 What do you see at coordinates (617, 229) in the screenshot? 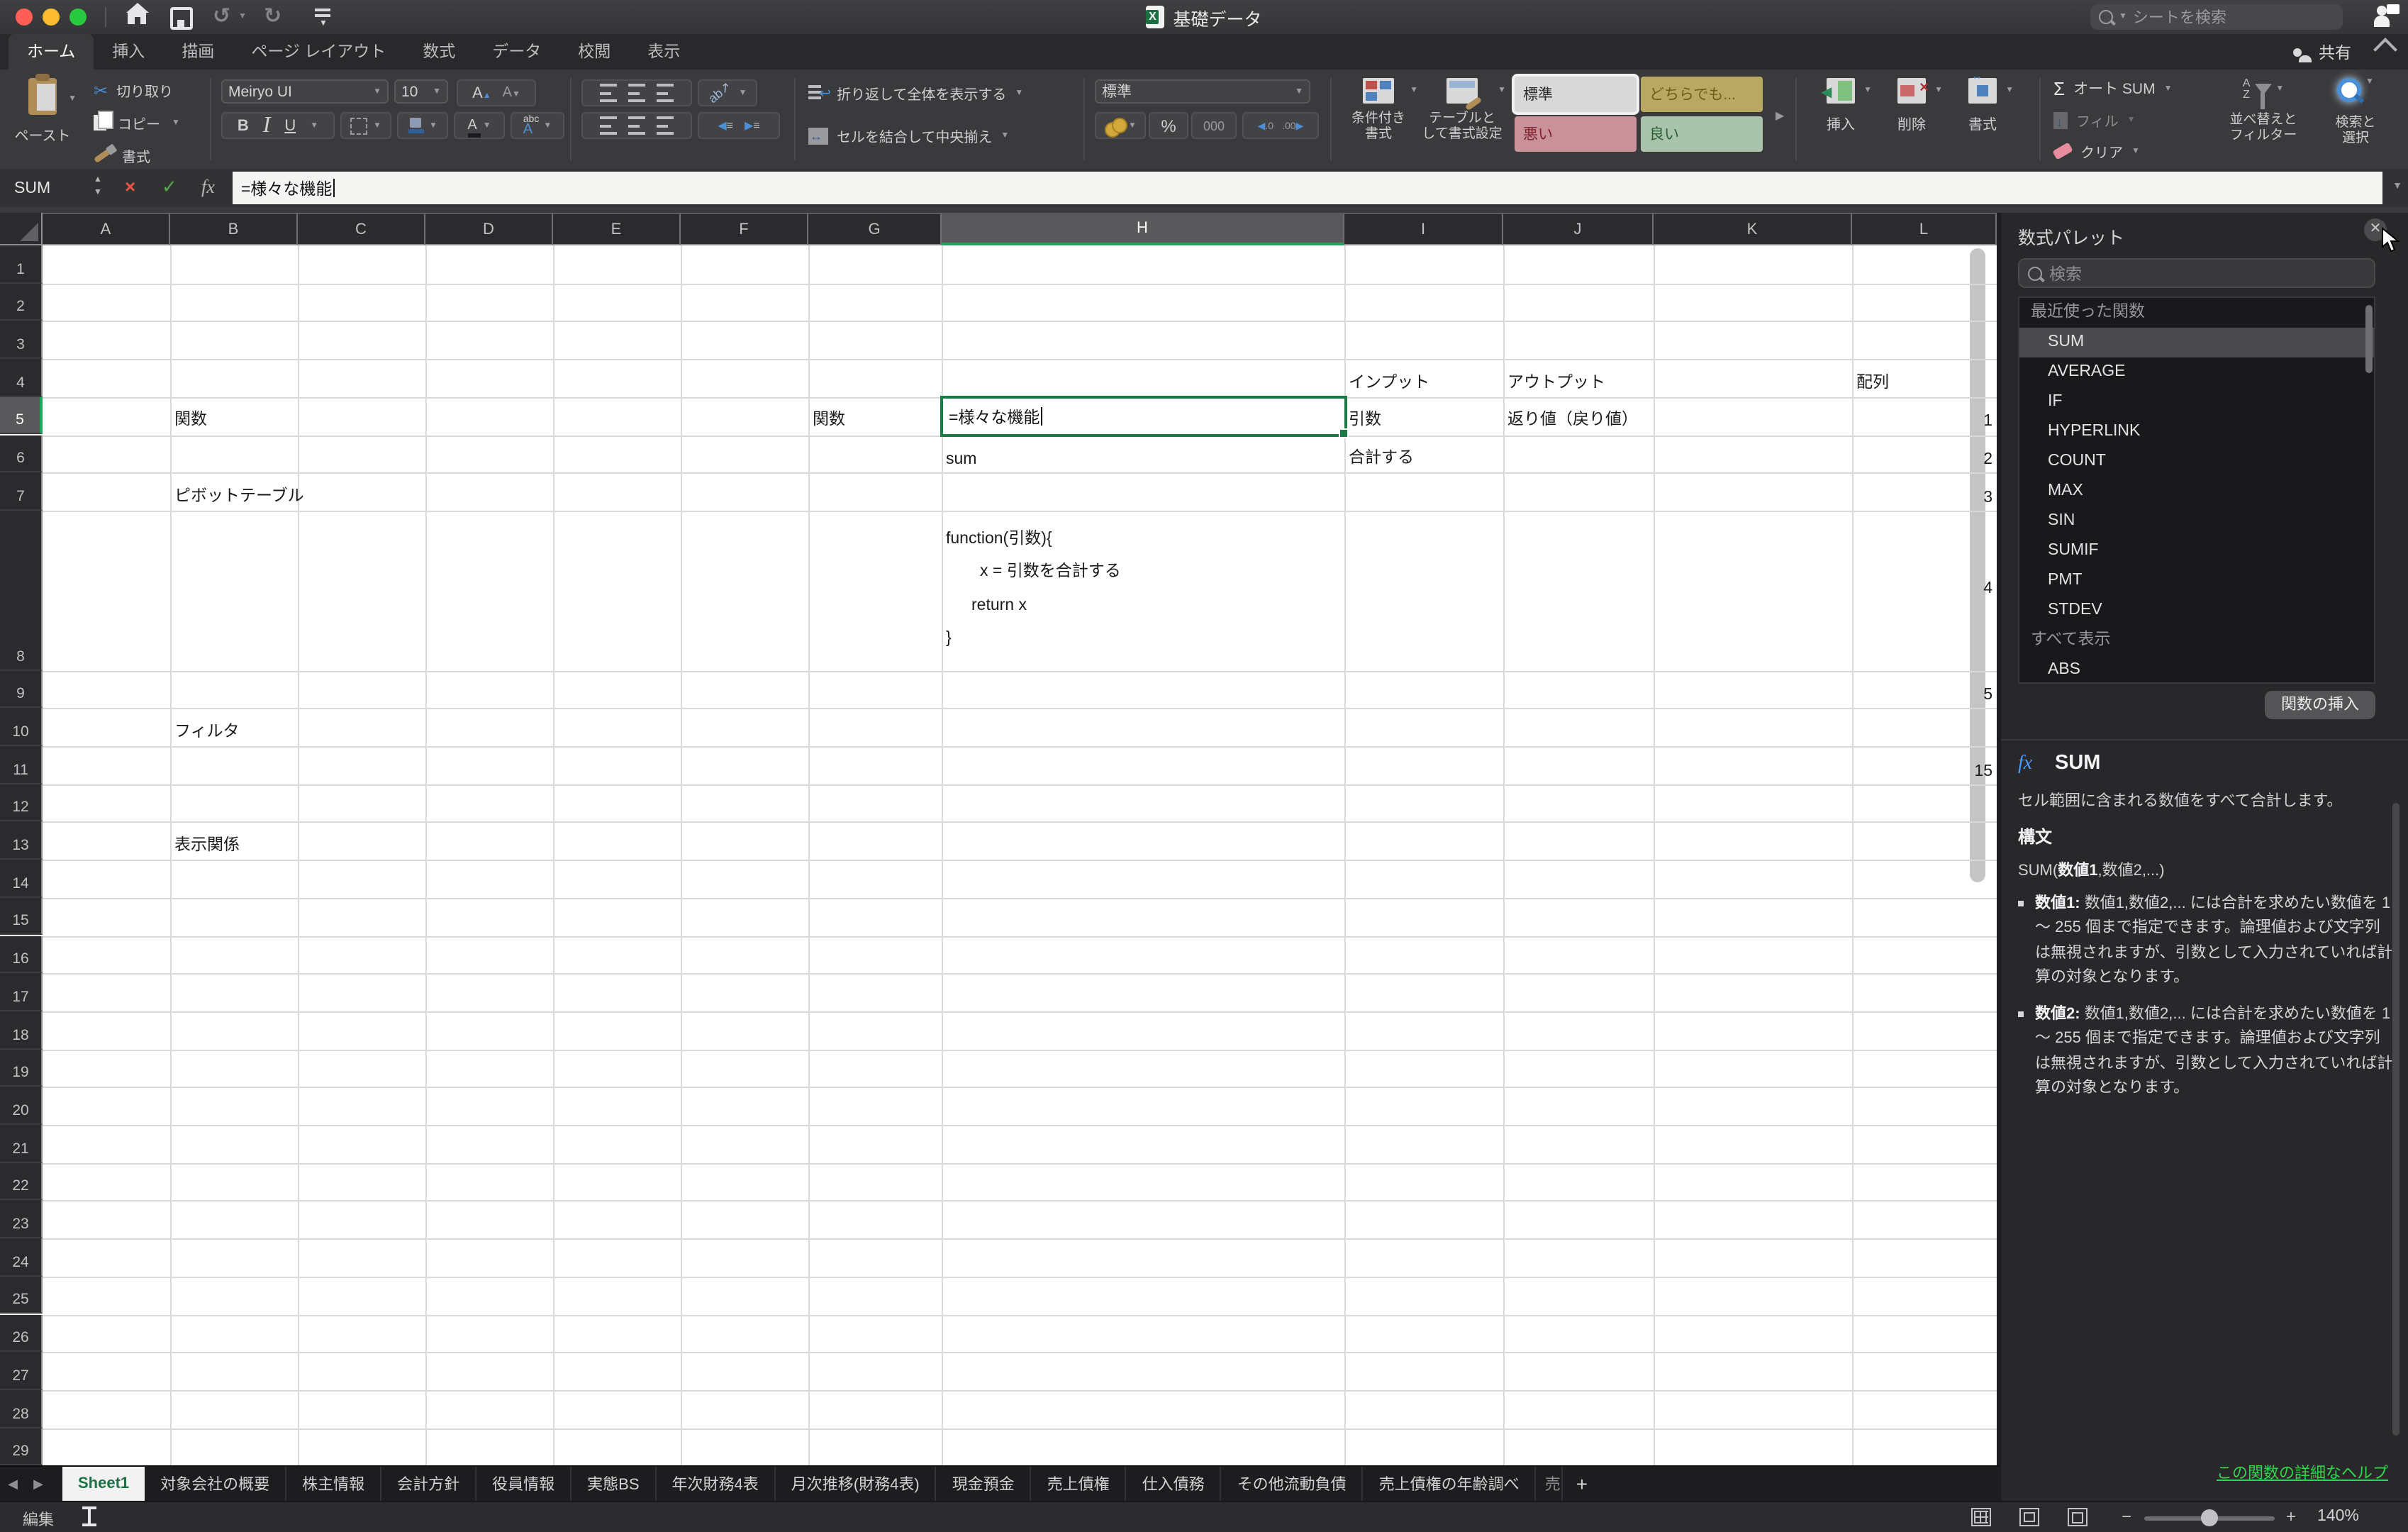
I see `column-header-E: E` at bounding box center [617, 229].